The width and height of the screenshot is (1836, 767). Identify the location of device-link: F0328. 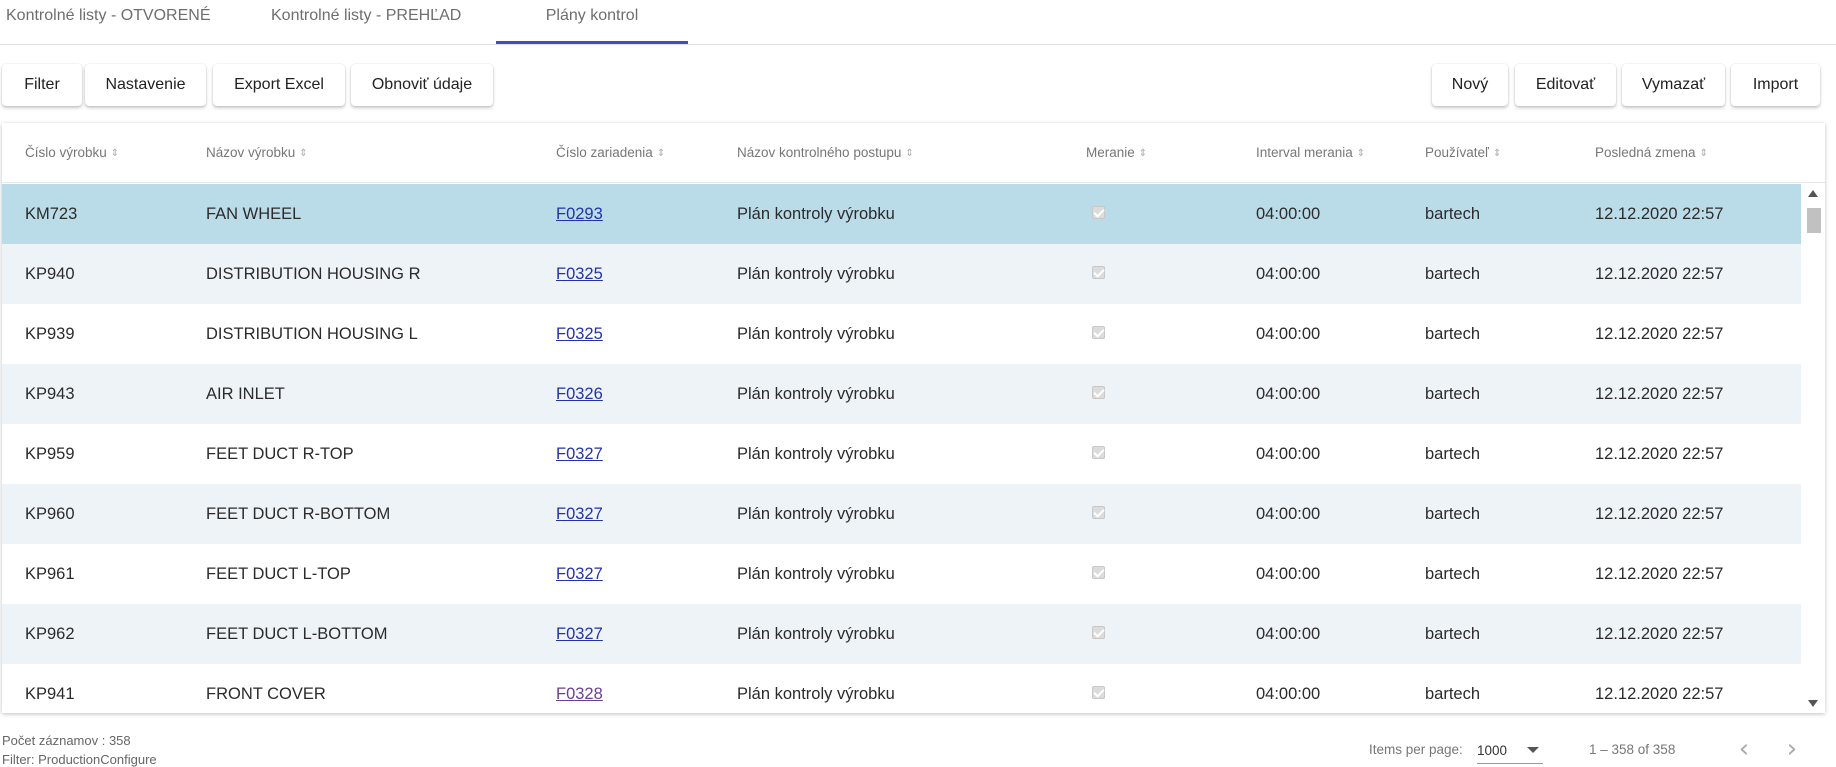
(579, 694).